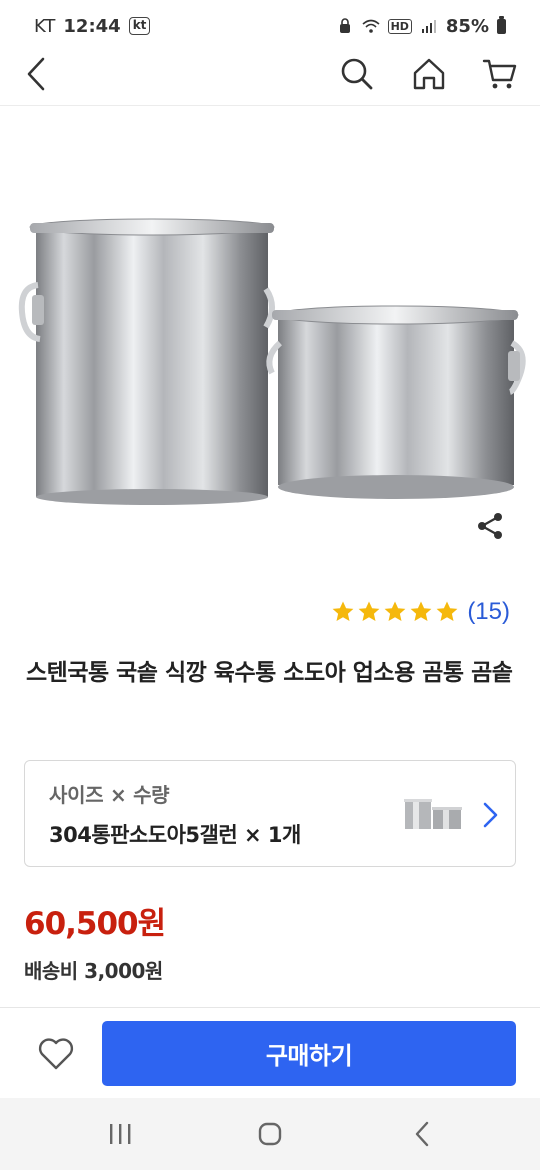 The height and width of the screenshot is (1170, 540). I want to click on battery-percent: 85%, so click(467, 26).